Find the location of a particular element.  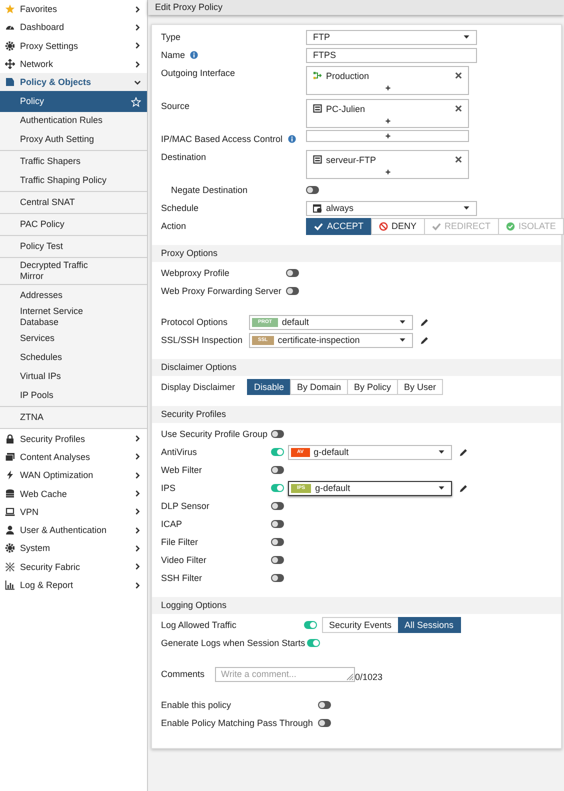

sidebar-subitem: IP Pools is located at coordinates (73, 396).